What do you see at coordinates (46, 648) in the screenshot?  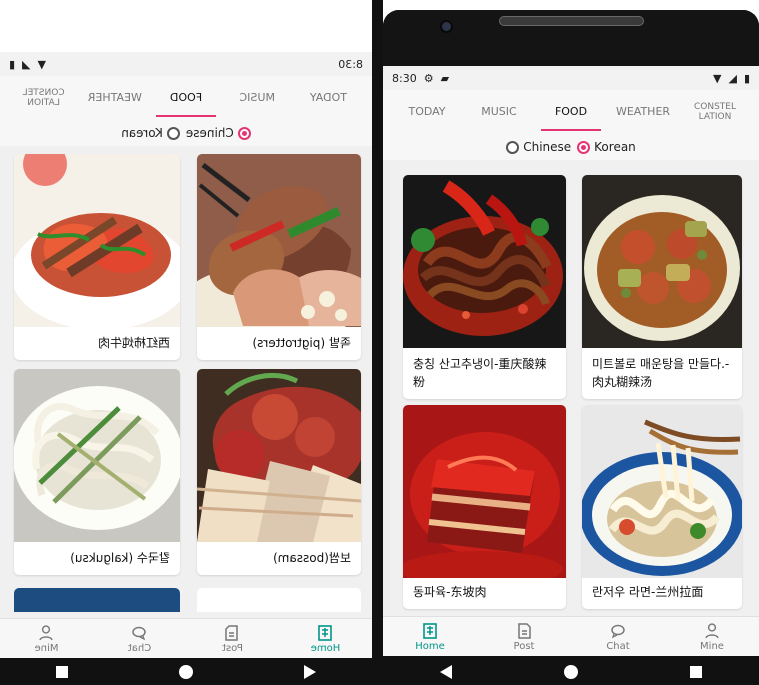 I see `left-nav-mine-label: Mine` at bounding box center [46, 648].